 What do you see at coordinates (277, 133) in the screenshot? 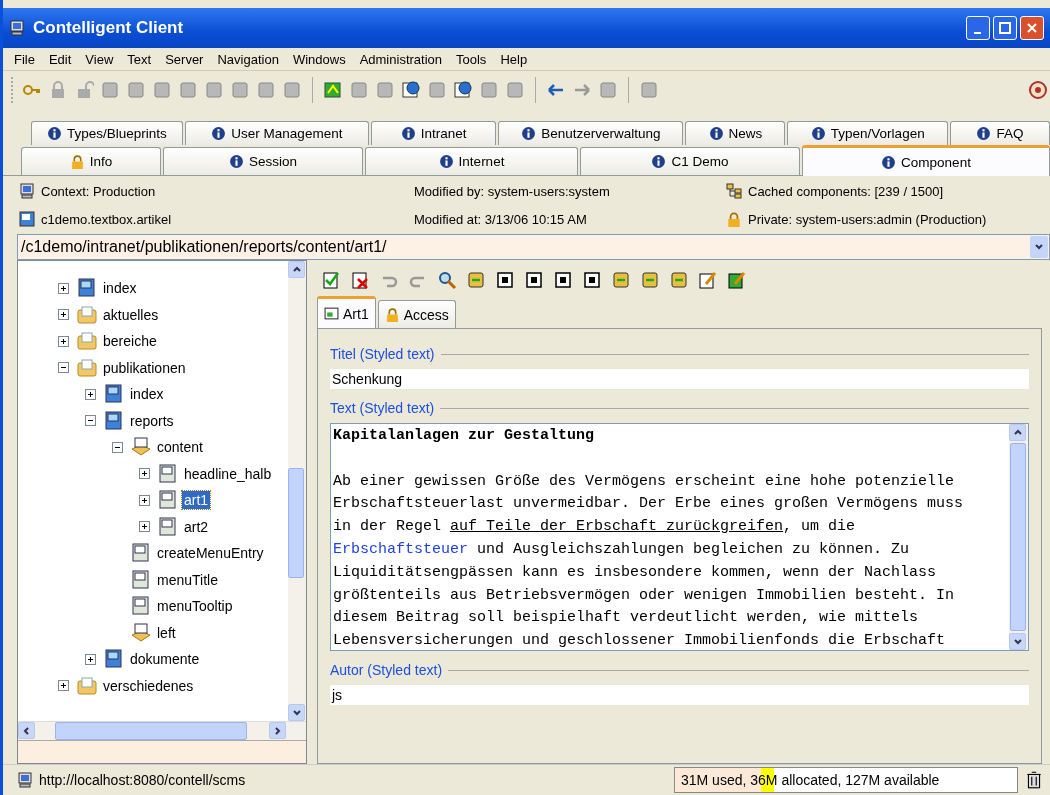
I see `tab: User Management` at bounding box center [277, 133].